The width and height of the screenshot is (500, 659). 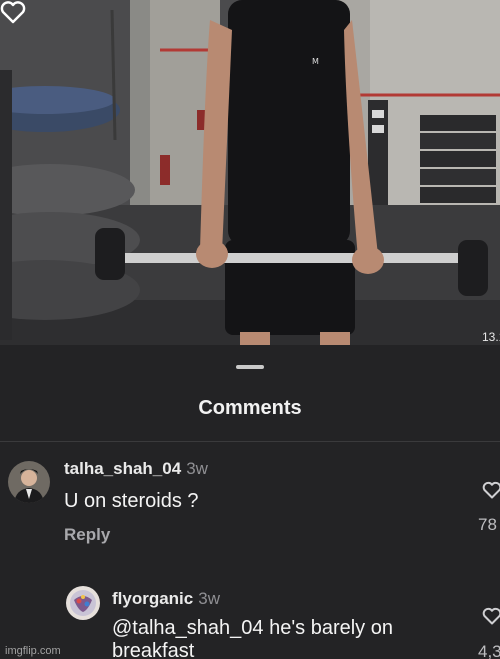 What do you see at coordinates (491, 337) in the screenshot?
I see `video-like-count: 13.1` at bounding box center [491, 337].